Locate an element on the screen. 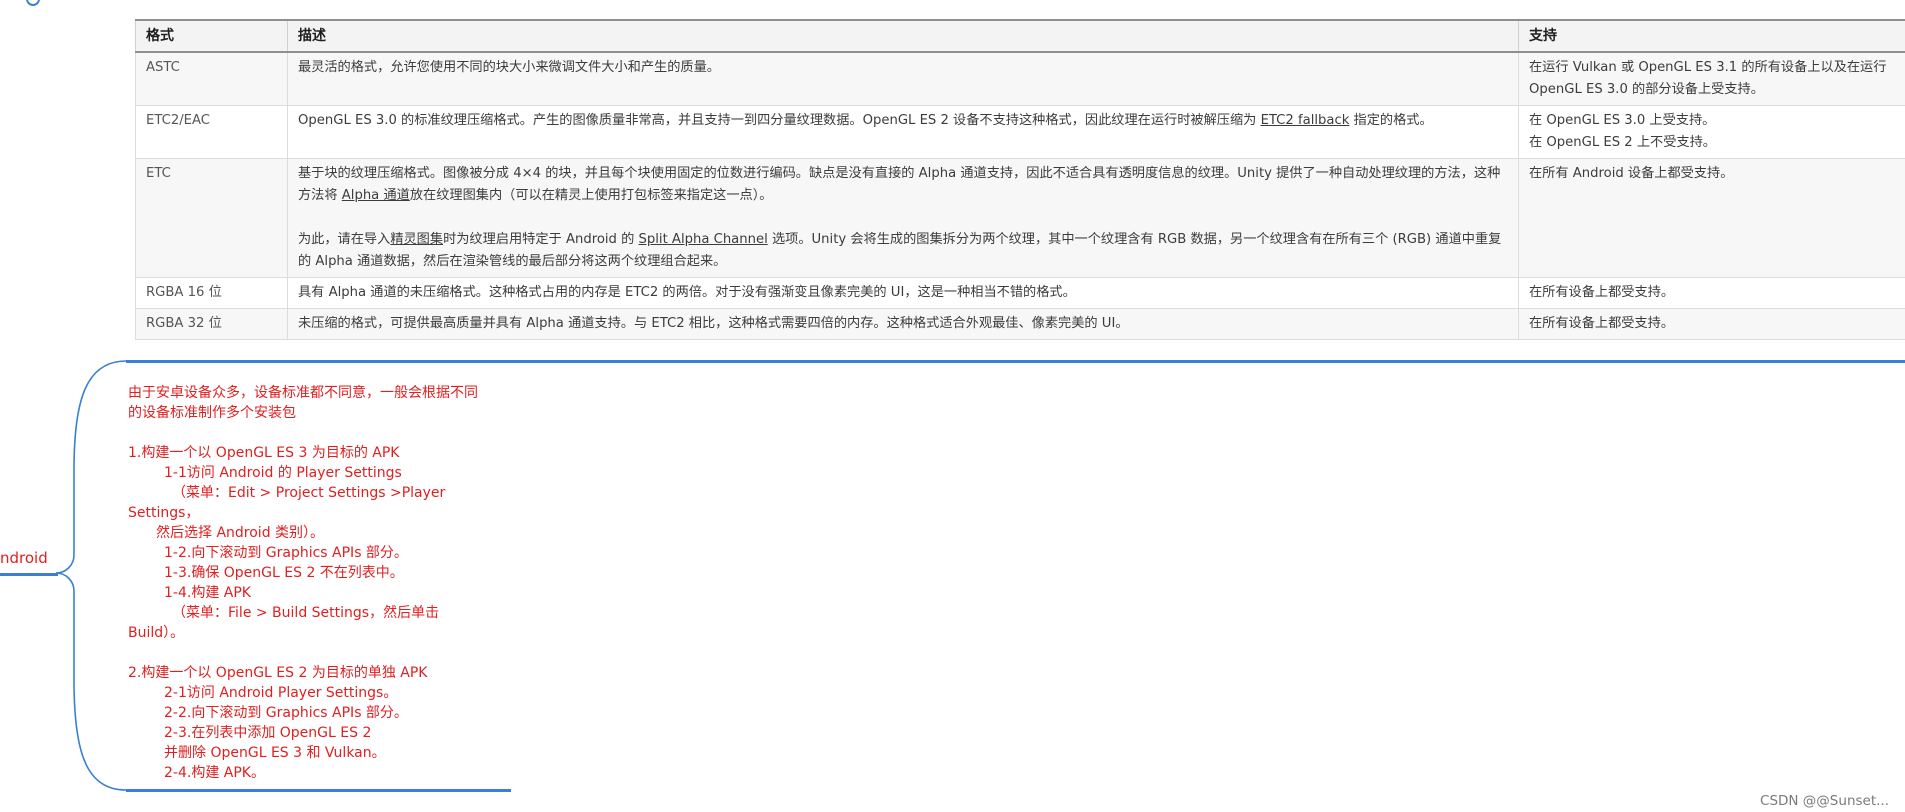 The height and width of the screenshot is (812, 1905). support-text: 在 OpenGL ES 3.0 上受支持。 is located at coordinates (1622, 120).